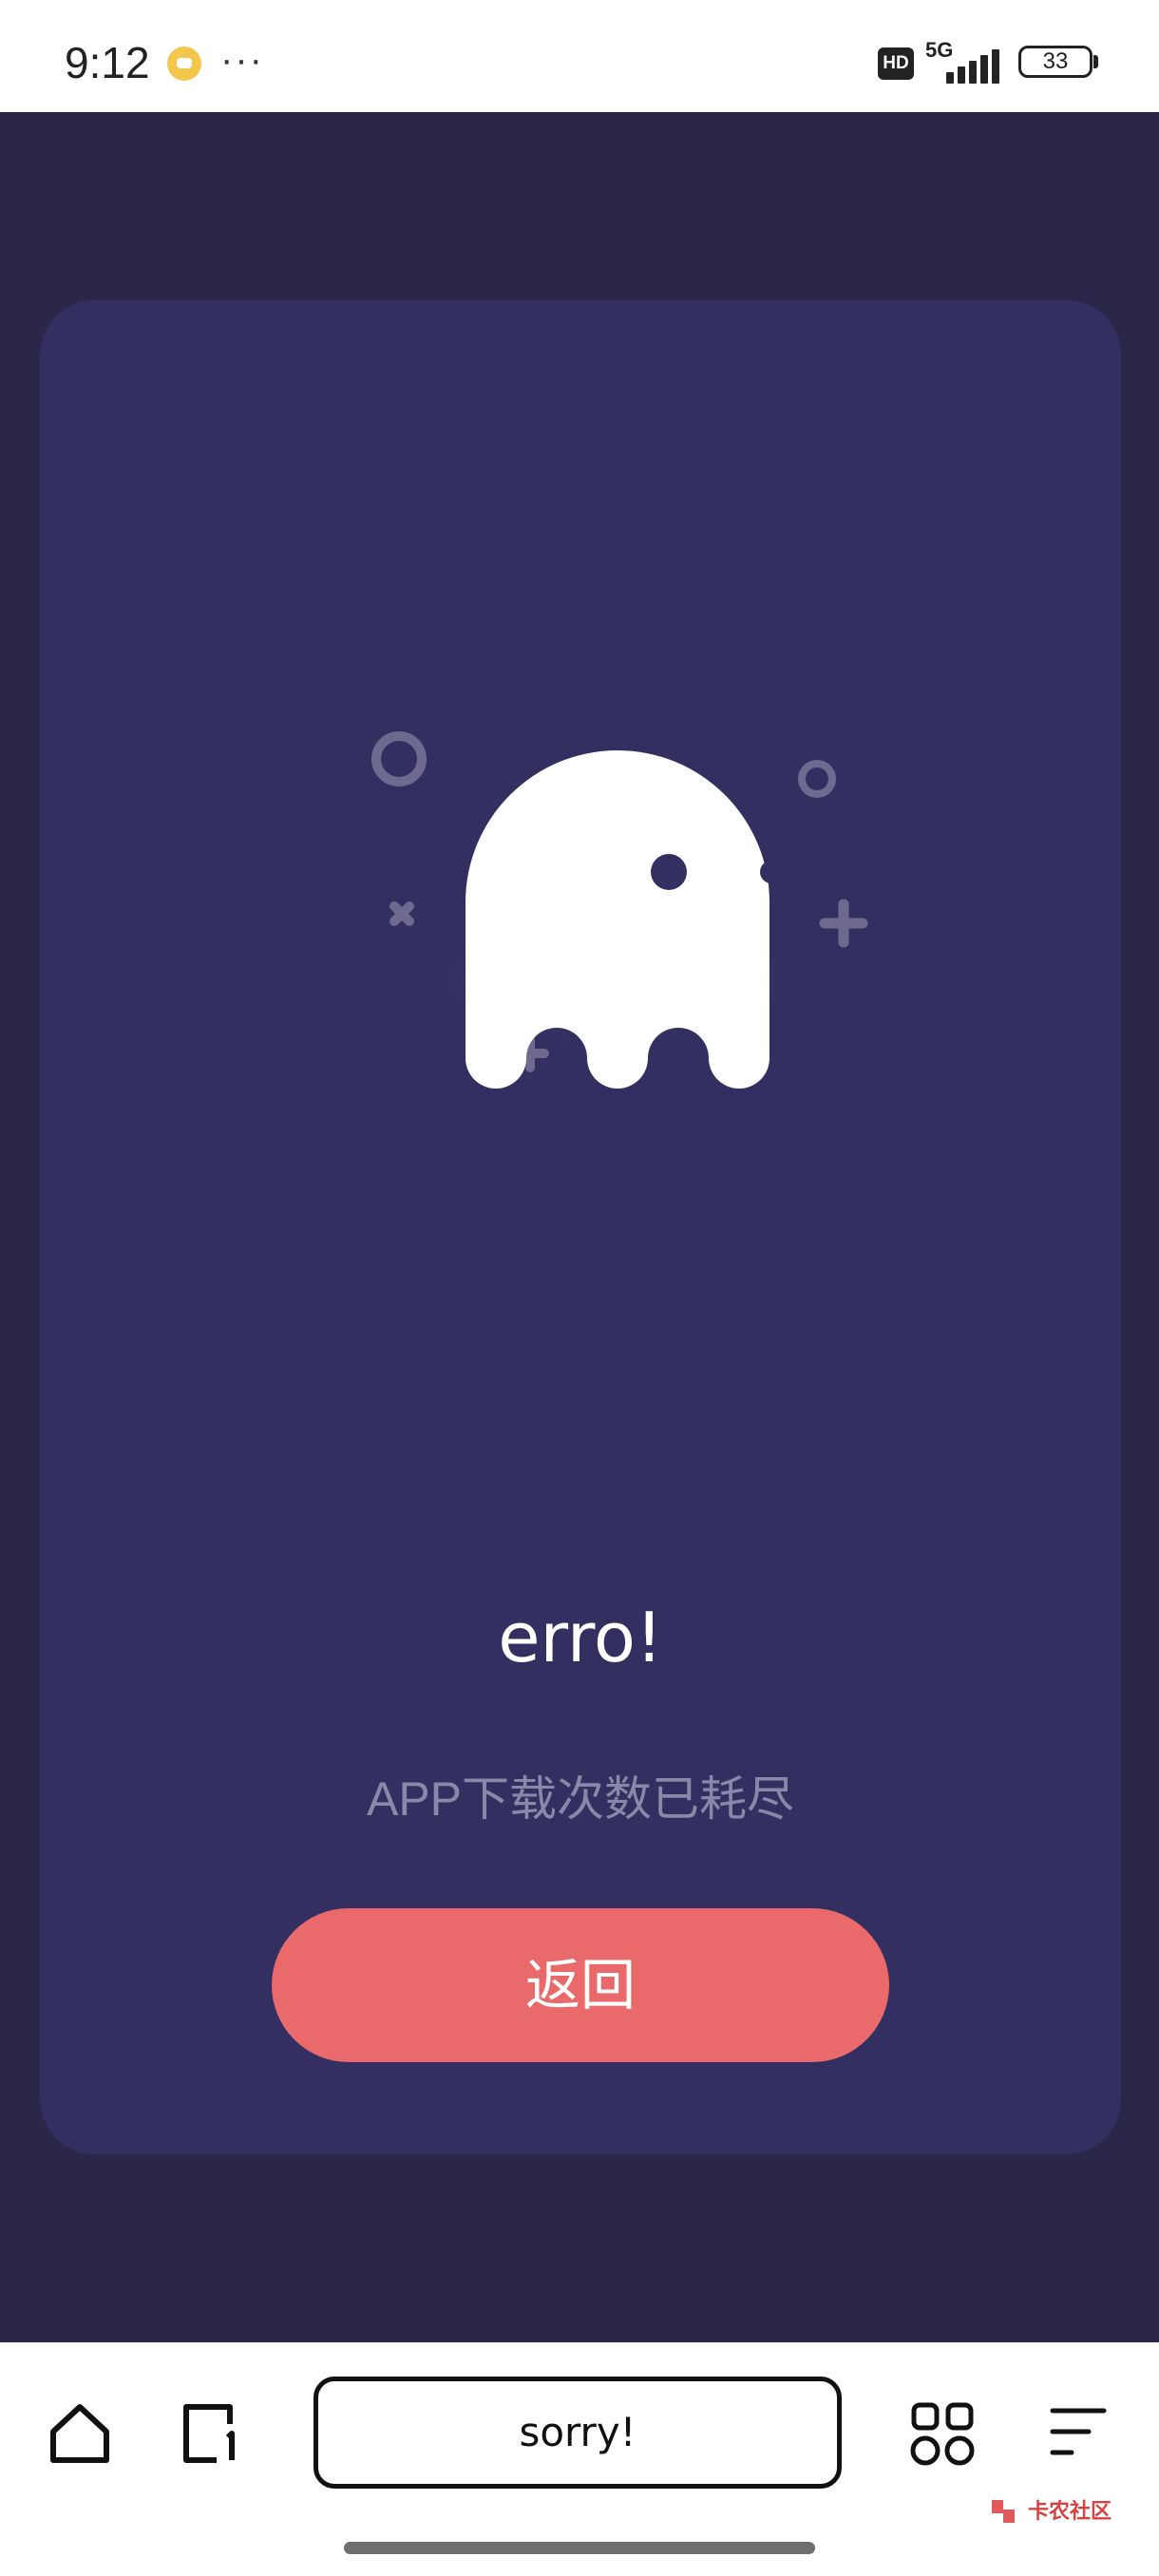 The height and width of the screenshot is (2576, 1159). What do you see at coordinates (1070, 2511) in the screenshot?
I see `watermark-text: 卡农社区` at bounding box center [1070, 2511].